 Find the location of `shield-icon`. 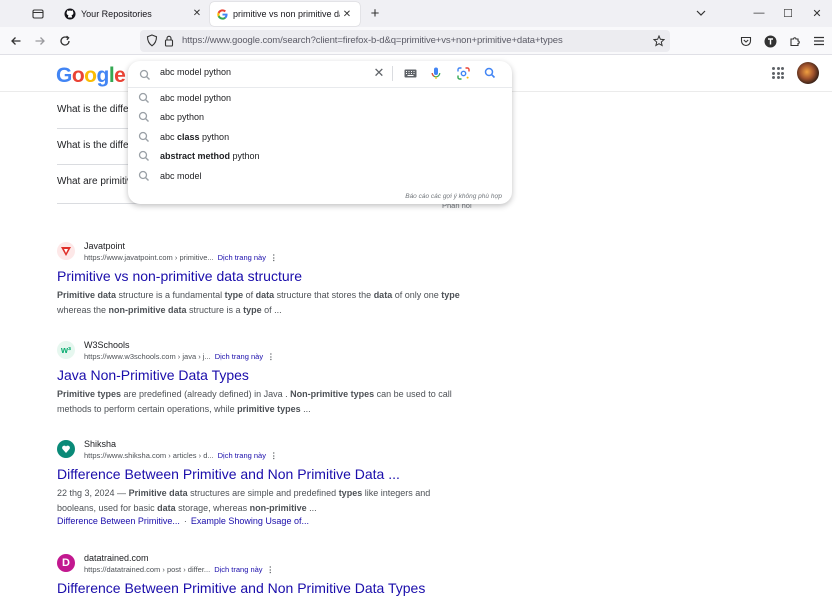

shield-icon is located at coordinates (152, 43).